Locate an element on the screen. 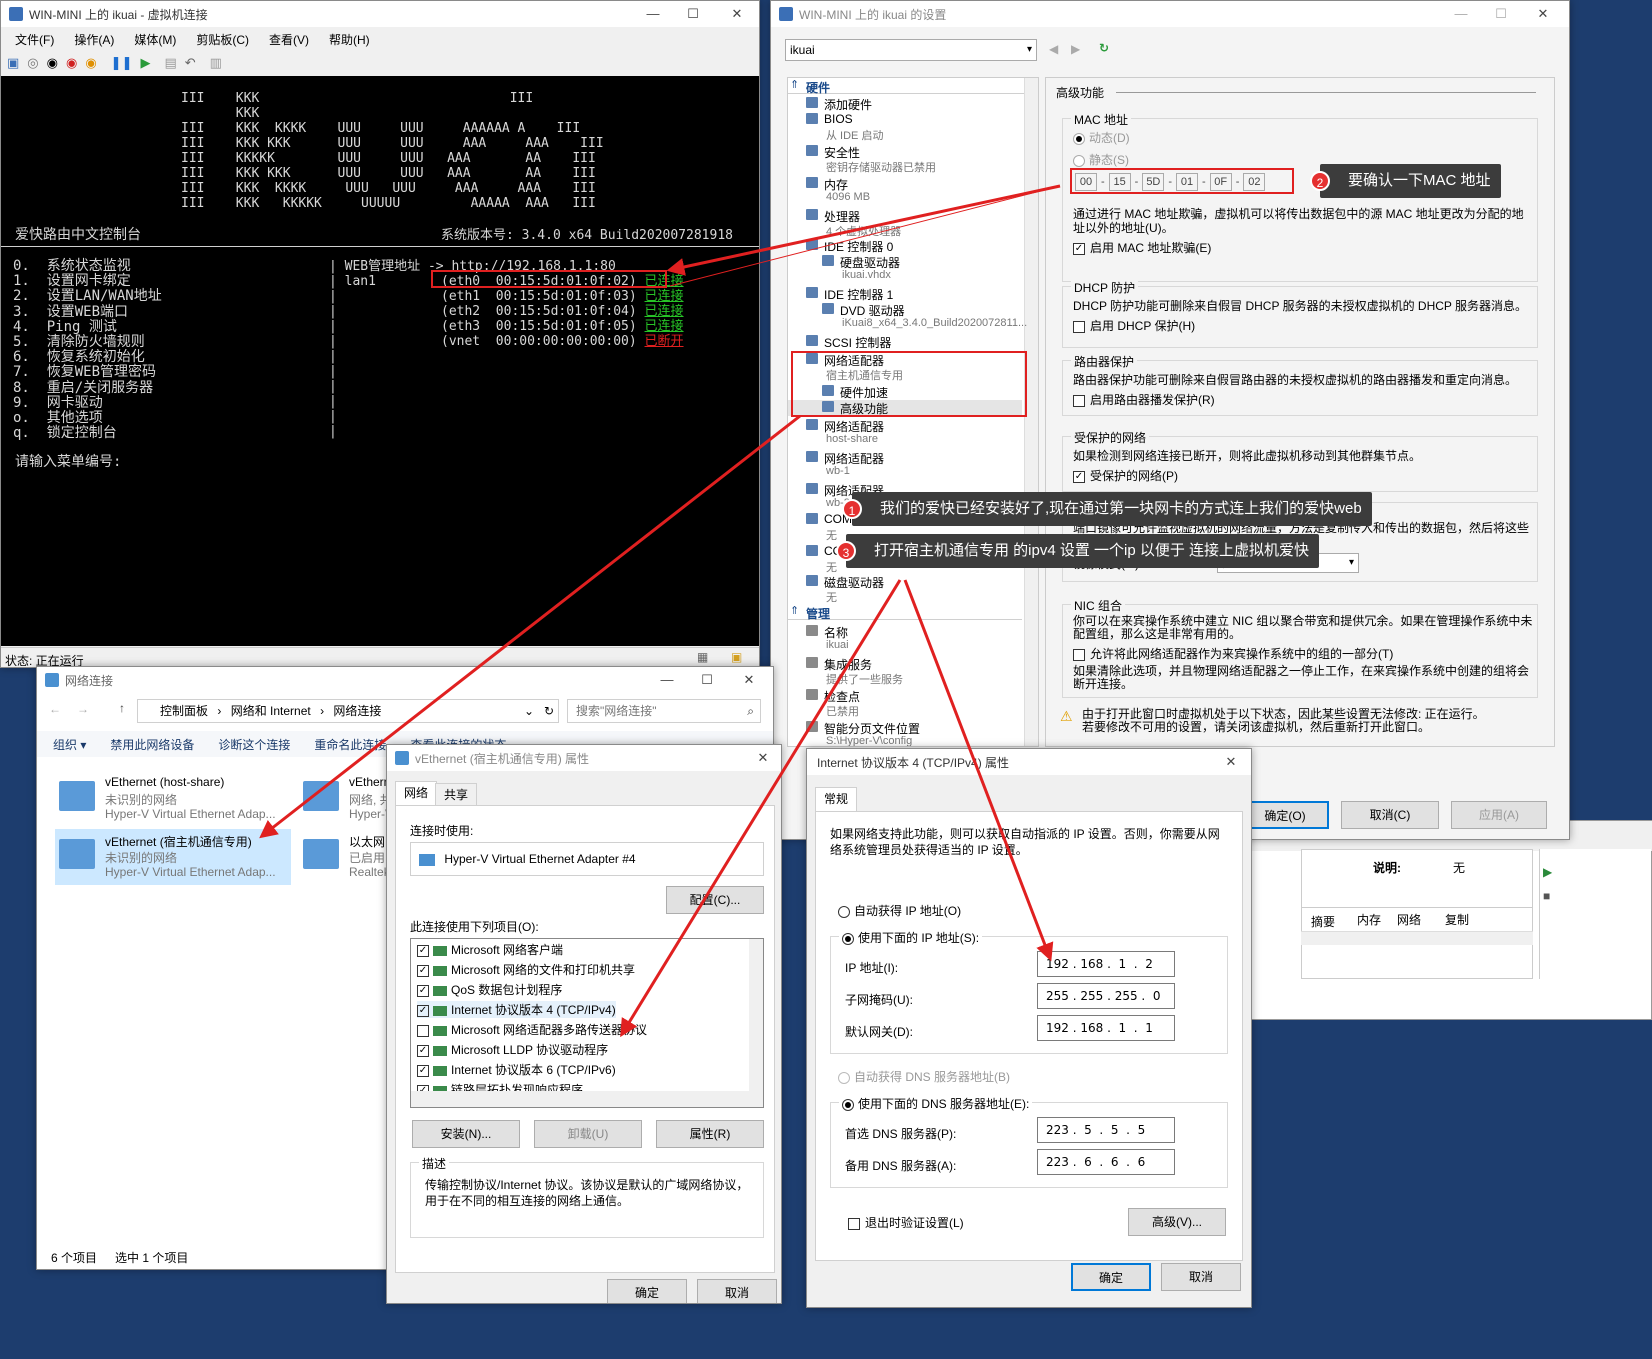 This screenshot has width=1652, height=1359. annotation-2: 2 要确认一下MAC 地址 is located at coordinates (1405, 181).